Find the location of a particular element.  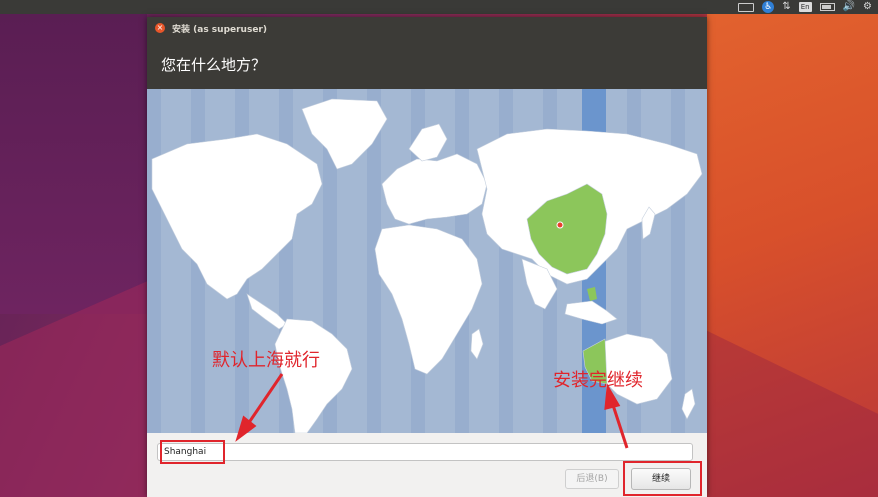

annotation-arrows is located at coordinates (432, 411).